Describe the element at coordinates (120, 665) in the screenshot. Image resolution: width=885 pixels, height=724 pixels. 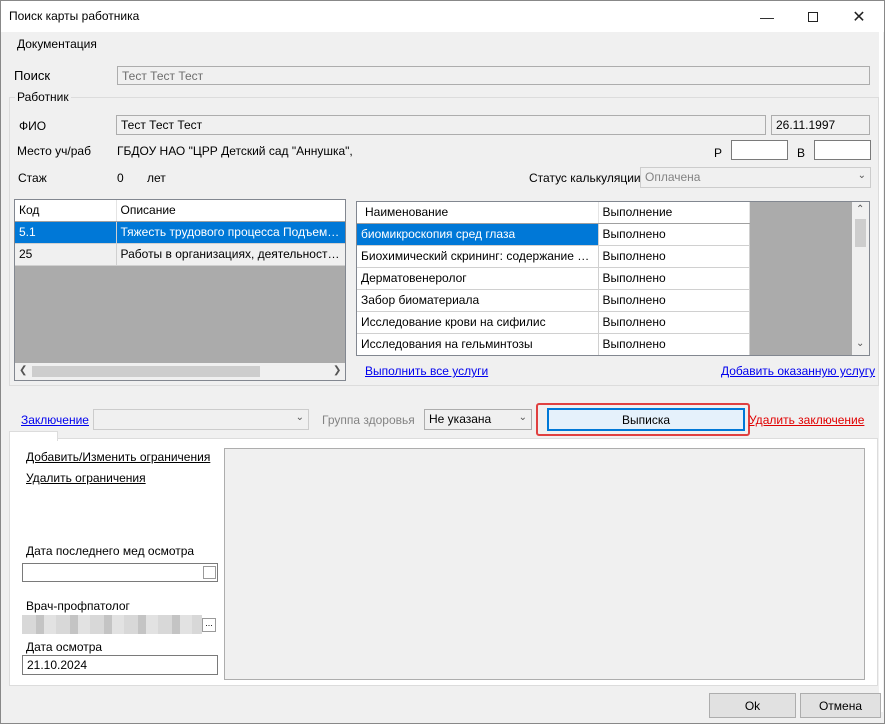
I see `exam-date-field: 21.10.2024` at that location.